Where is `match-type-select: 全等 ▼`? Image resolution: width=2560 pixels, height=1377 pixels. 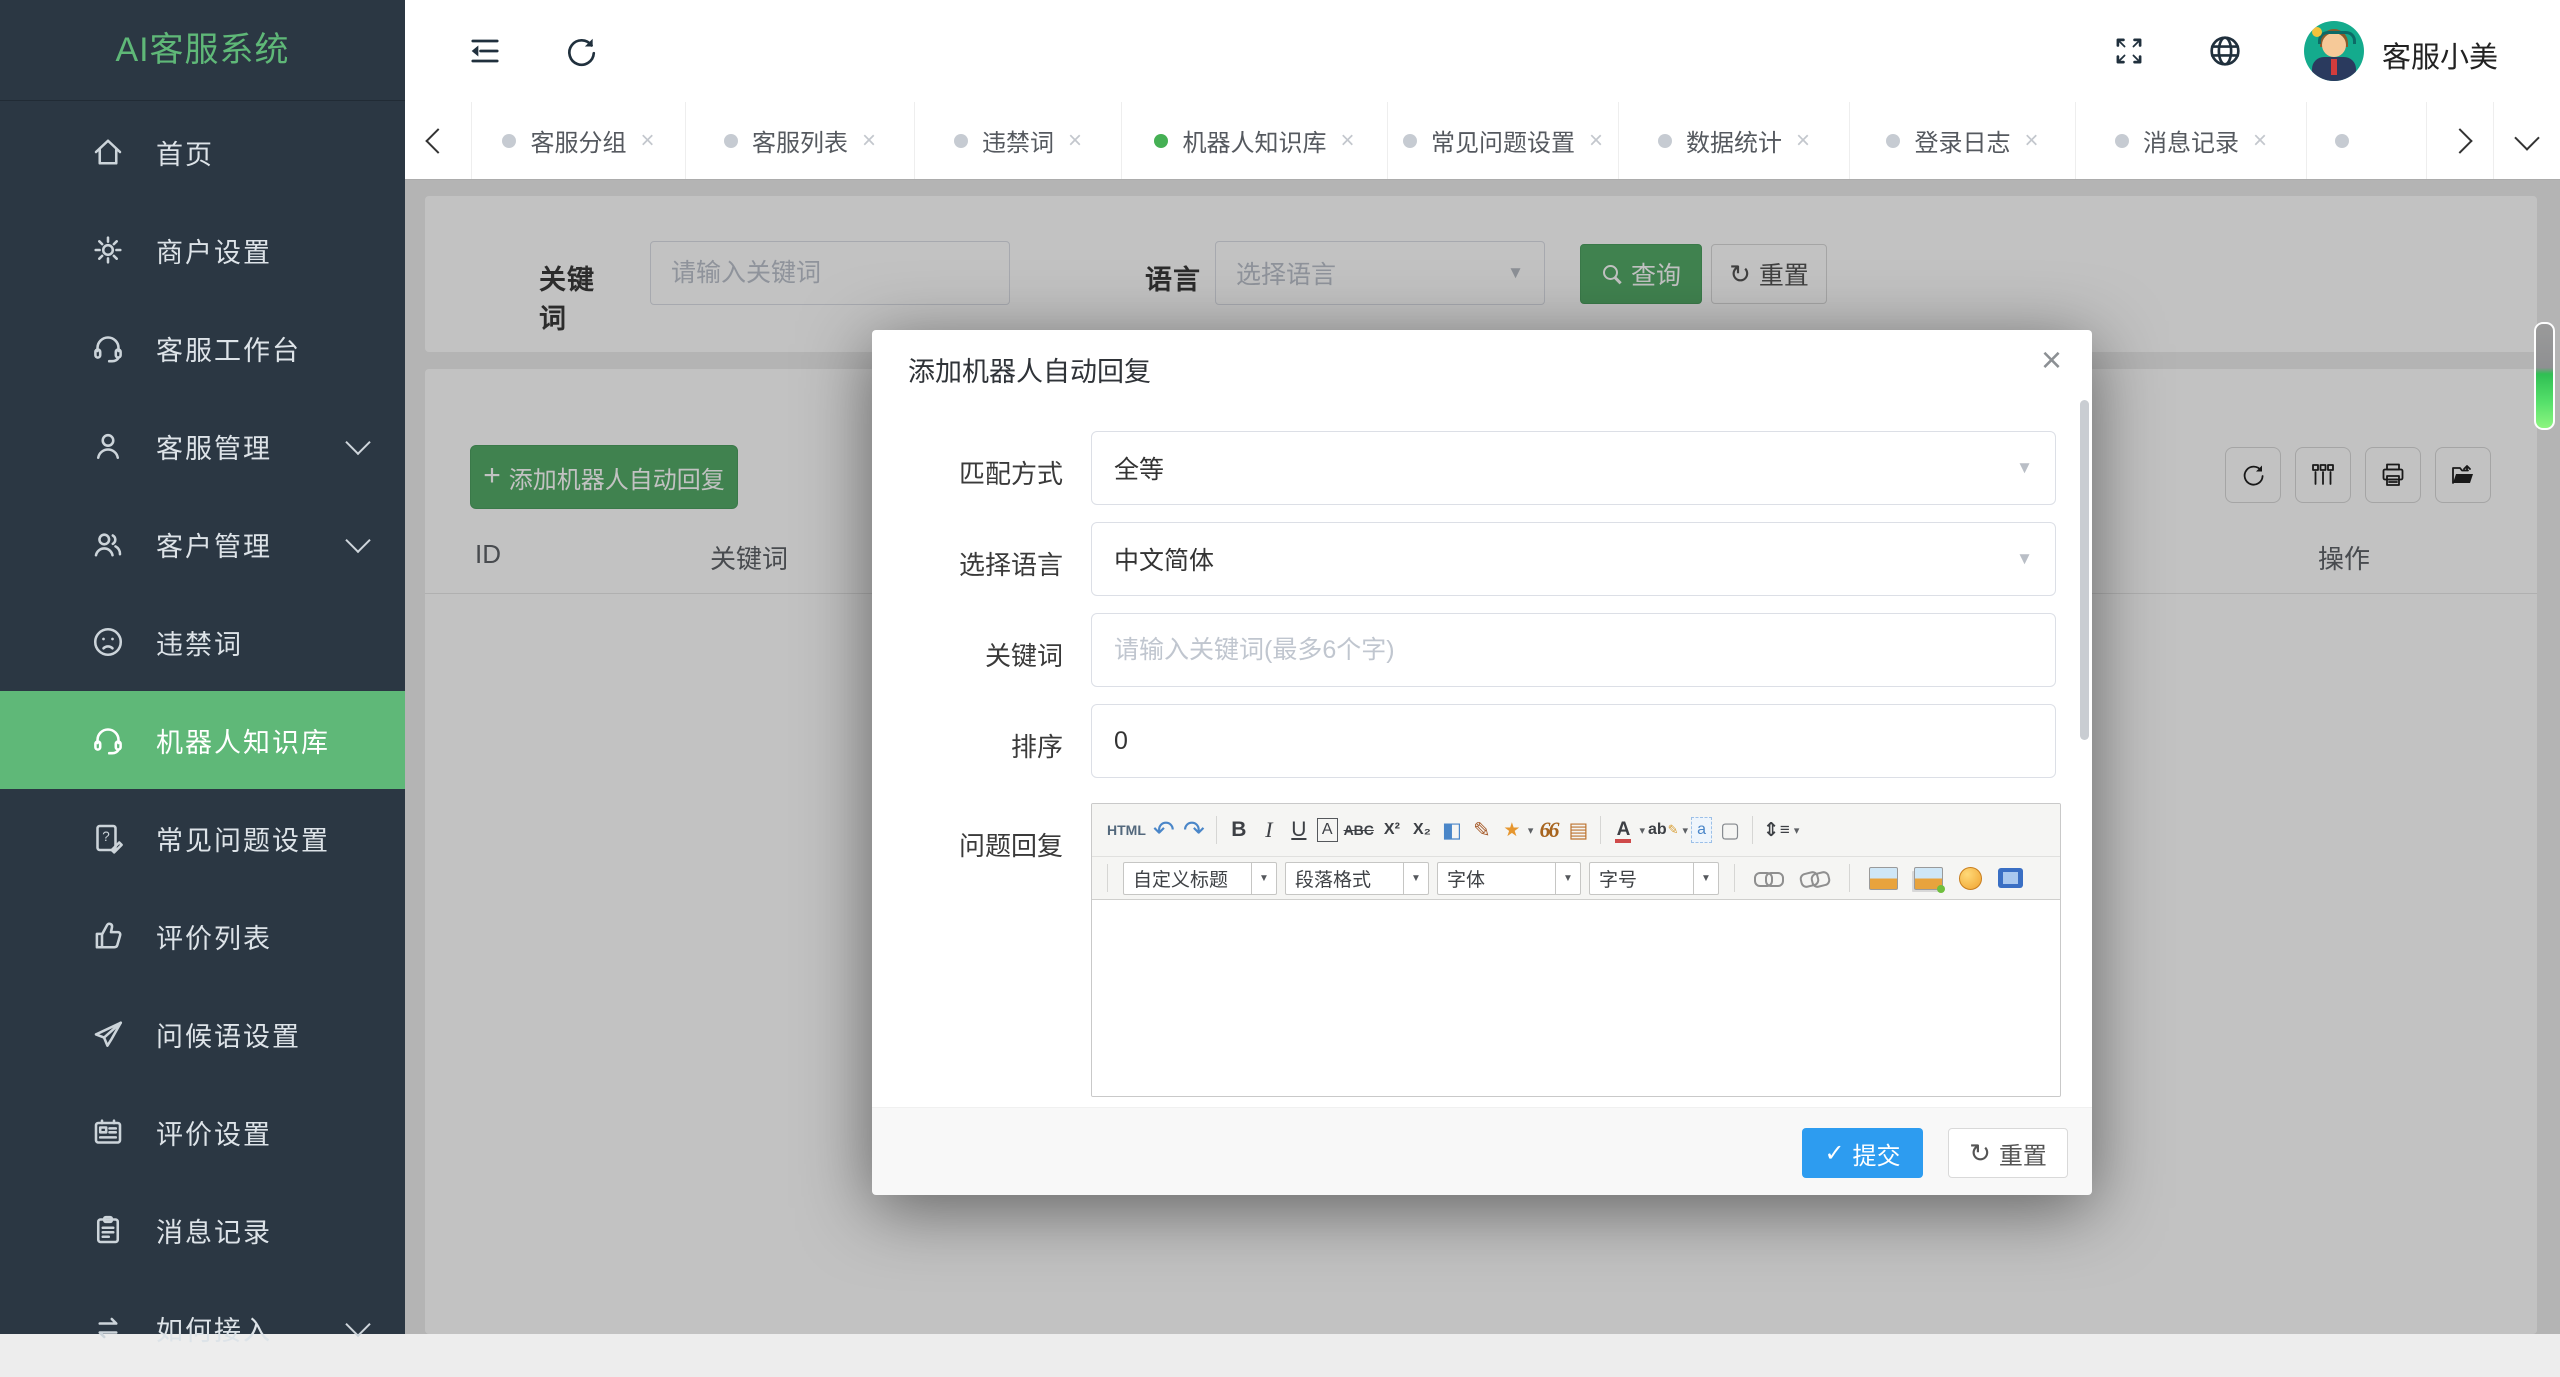
match-type-select: 全等 ▼ is located at coordinates (1573, 468).